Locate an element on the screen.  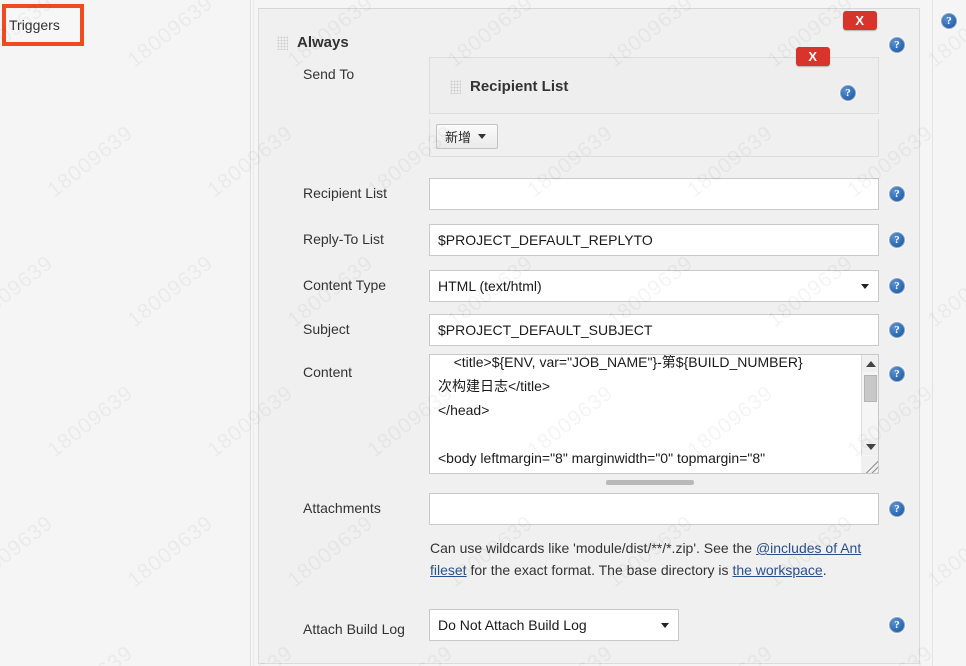
triggers-annotation-box: Triggers is located at coordinates (43, 25).